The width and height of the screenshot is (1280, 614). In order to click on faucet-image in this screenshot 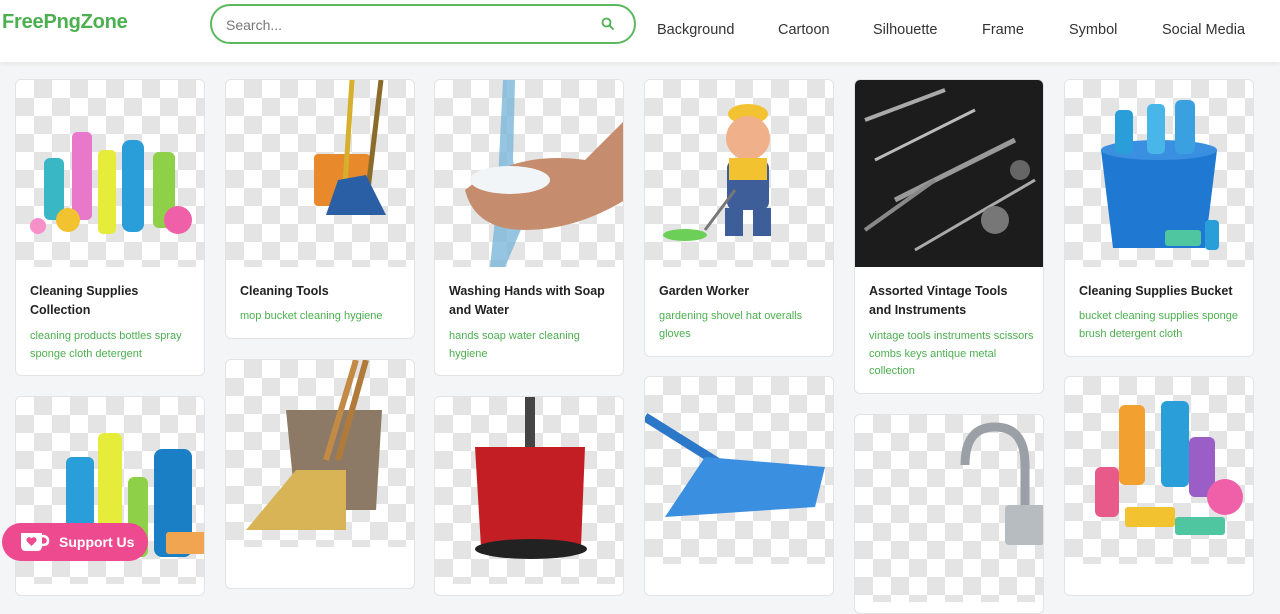, I will do `click(1001, 483)`.